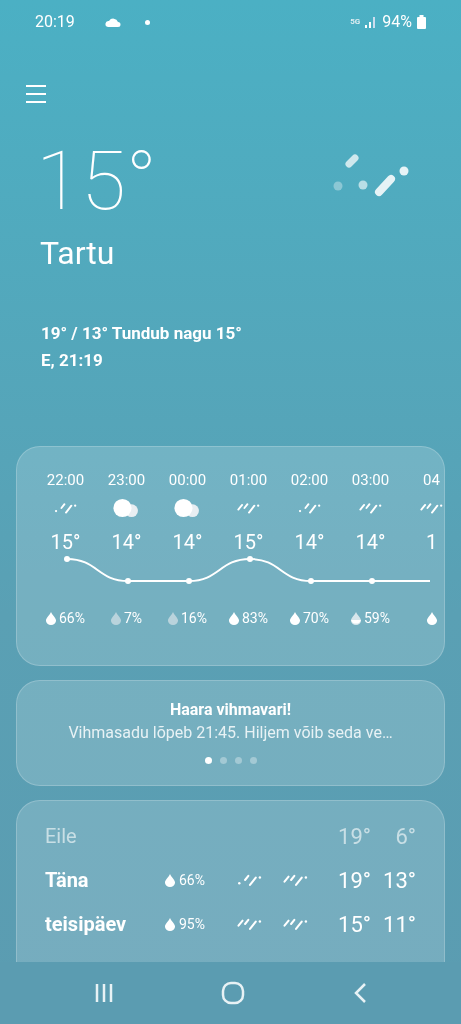  What do you see at coordinates (194, 618) in the screenshot?
I see `precipitation-chance: 16%` at bounding box center [194, 618].